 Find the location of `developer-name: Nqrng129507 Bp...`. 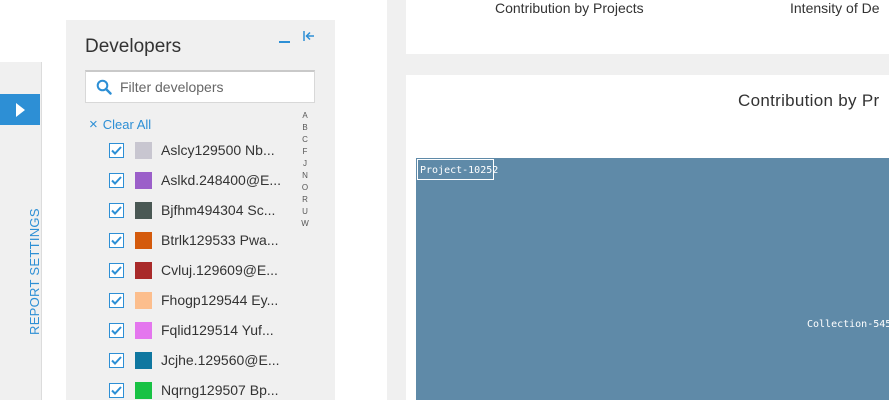

developer-name: Nqrng129507 Bp... is located at coordinates (220, 390).